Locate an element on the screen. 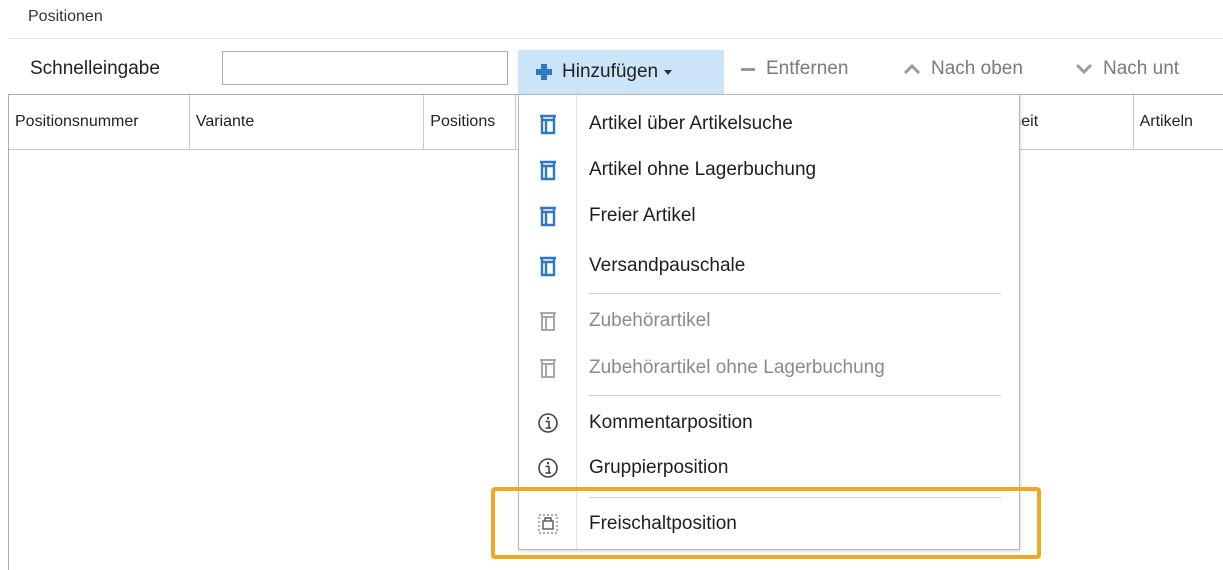 Image resolution: width=1223 pixels, height=570 pixels. menu-item-label: Gruppierposition is located at coordinates (659, 467).